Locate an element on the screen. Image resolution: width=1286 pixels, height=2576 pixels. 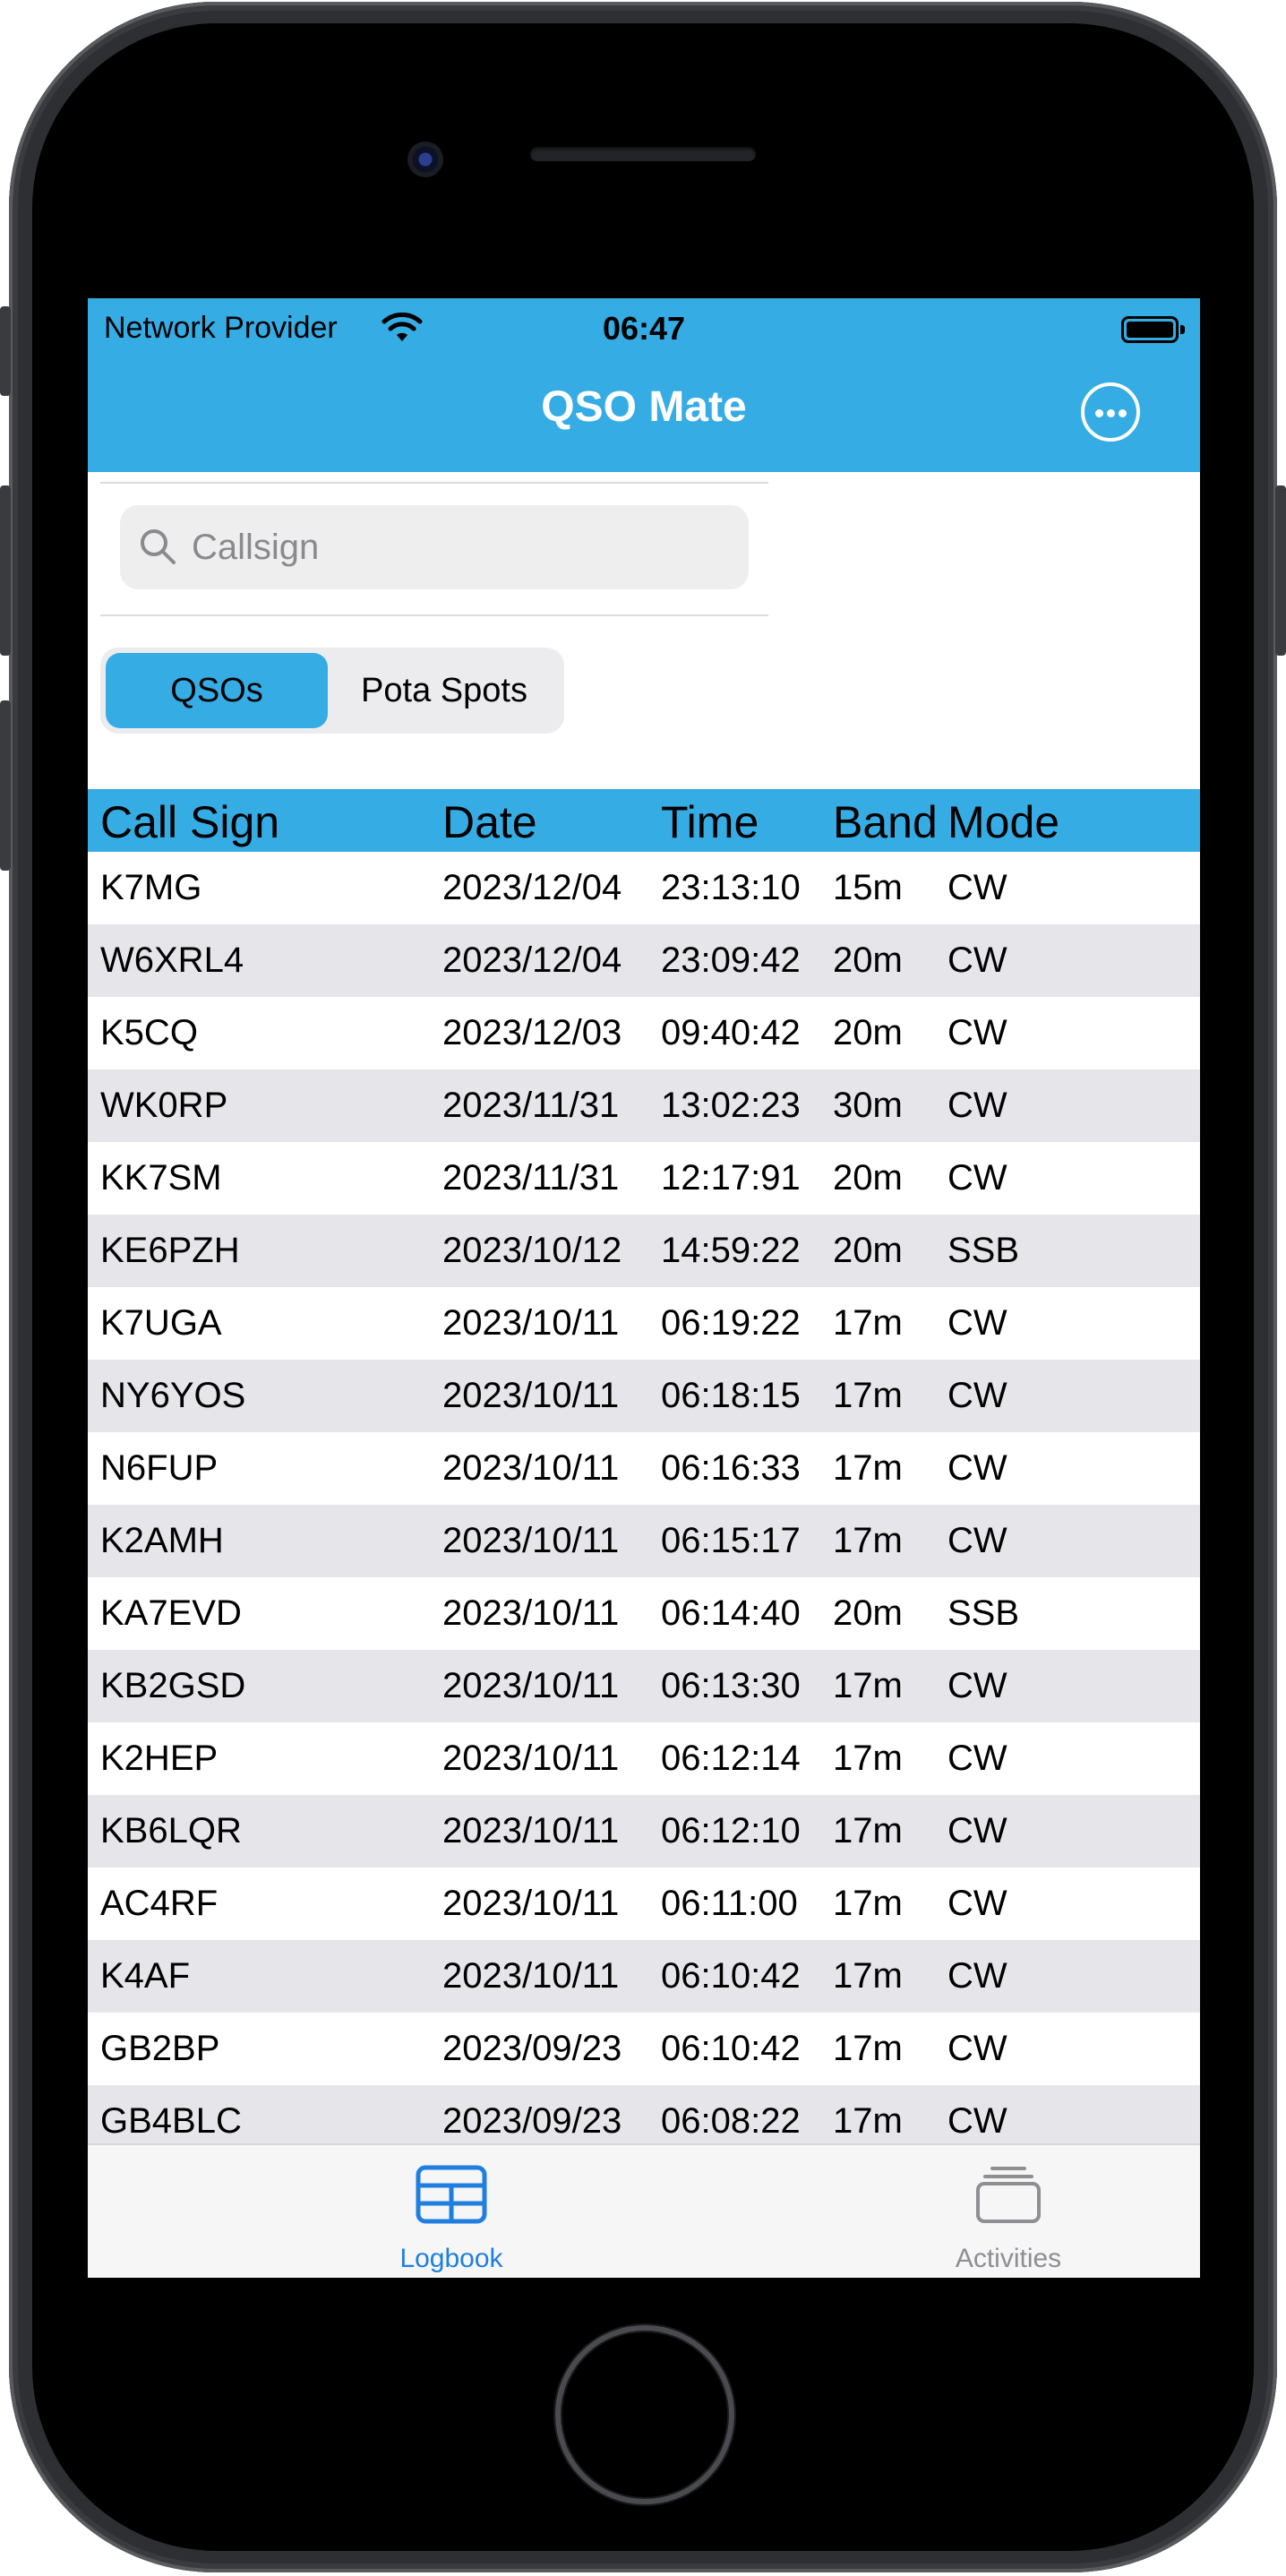
table-row: KK7SM 2023/11/31 12:17:91 20m CW is located at coordinates (644, 1178).